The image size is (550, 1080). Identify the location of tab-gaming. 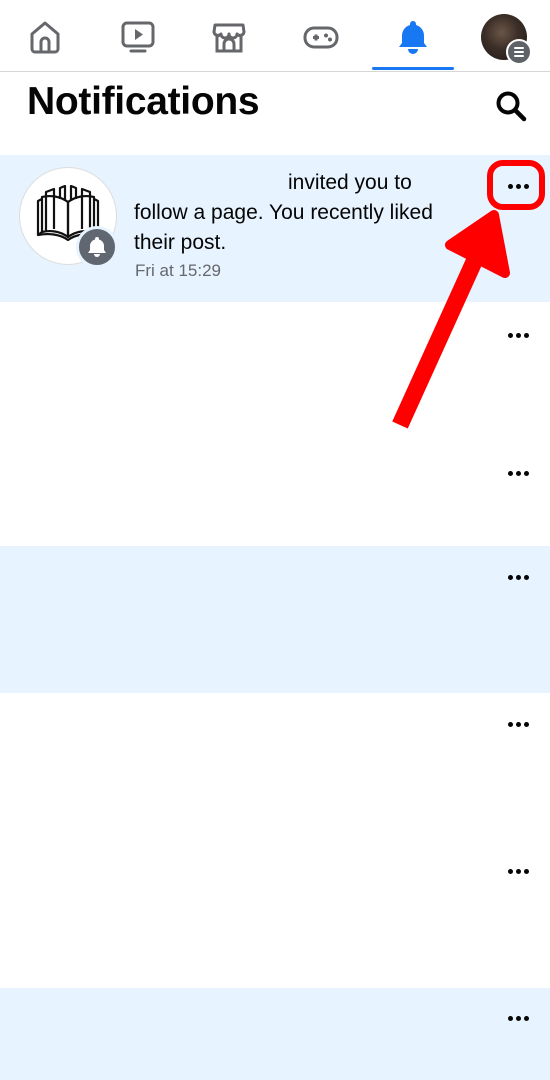
(321, 37).